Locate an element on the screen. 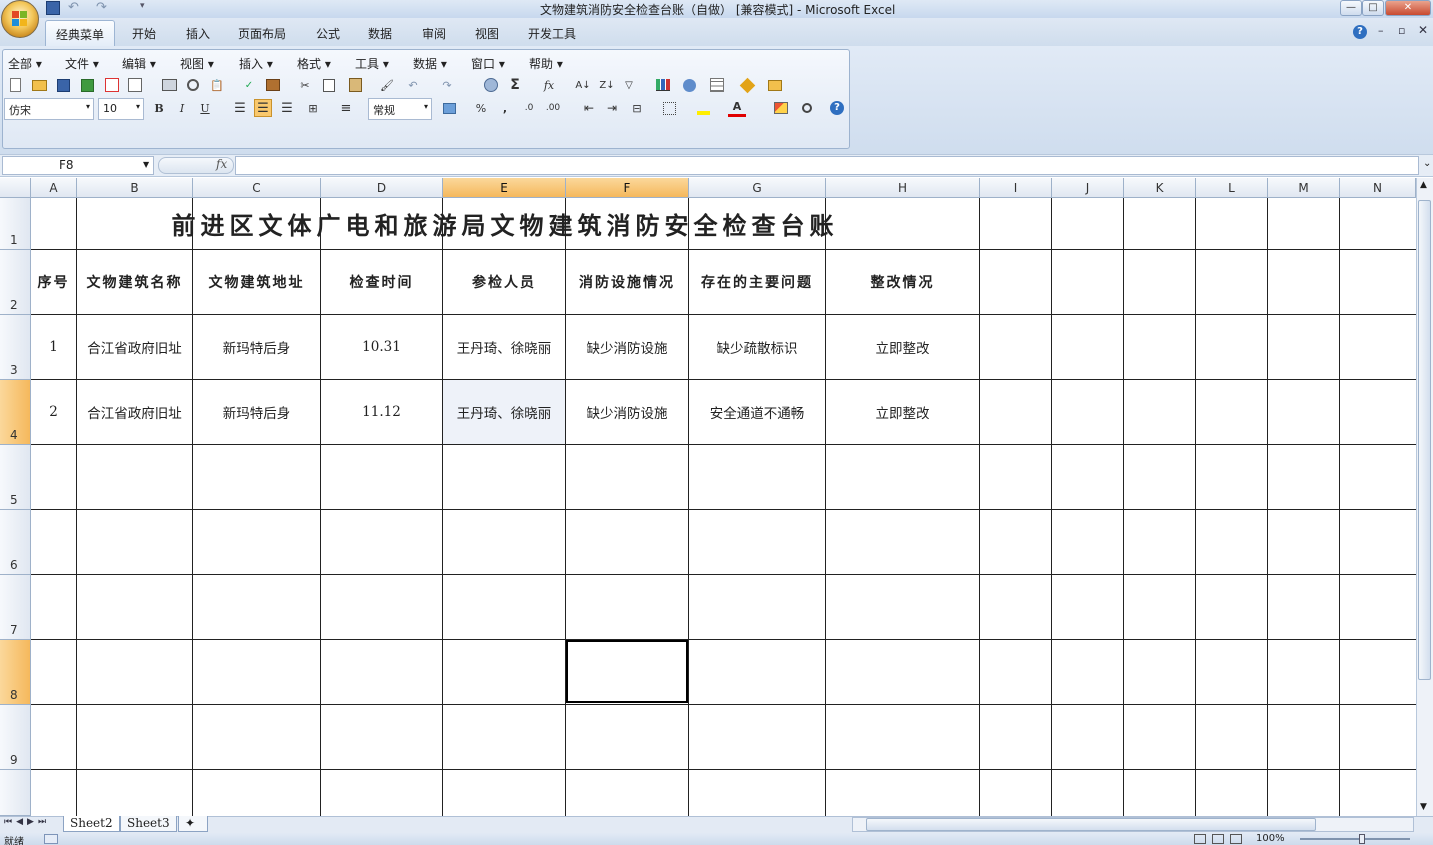 The height and width of the screenshot is (845, 1433). formula-input is located at coordinates (827, 165).